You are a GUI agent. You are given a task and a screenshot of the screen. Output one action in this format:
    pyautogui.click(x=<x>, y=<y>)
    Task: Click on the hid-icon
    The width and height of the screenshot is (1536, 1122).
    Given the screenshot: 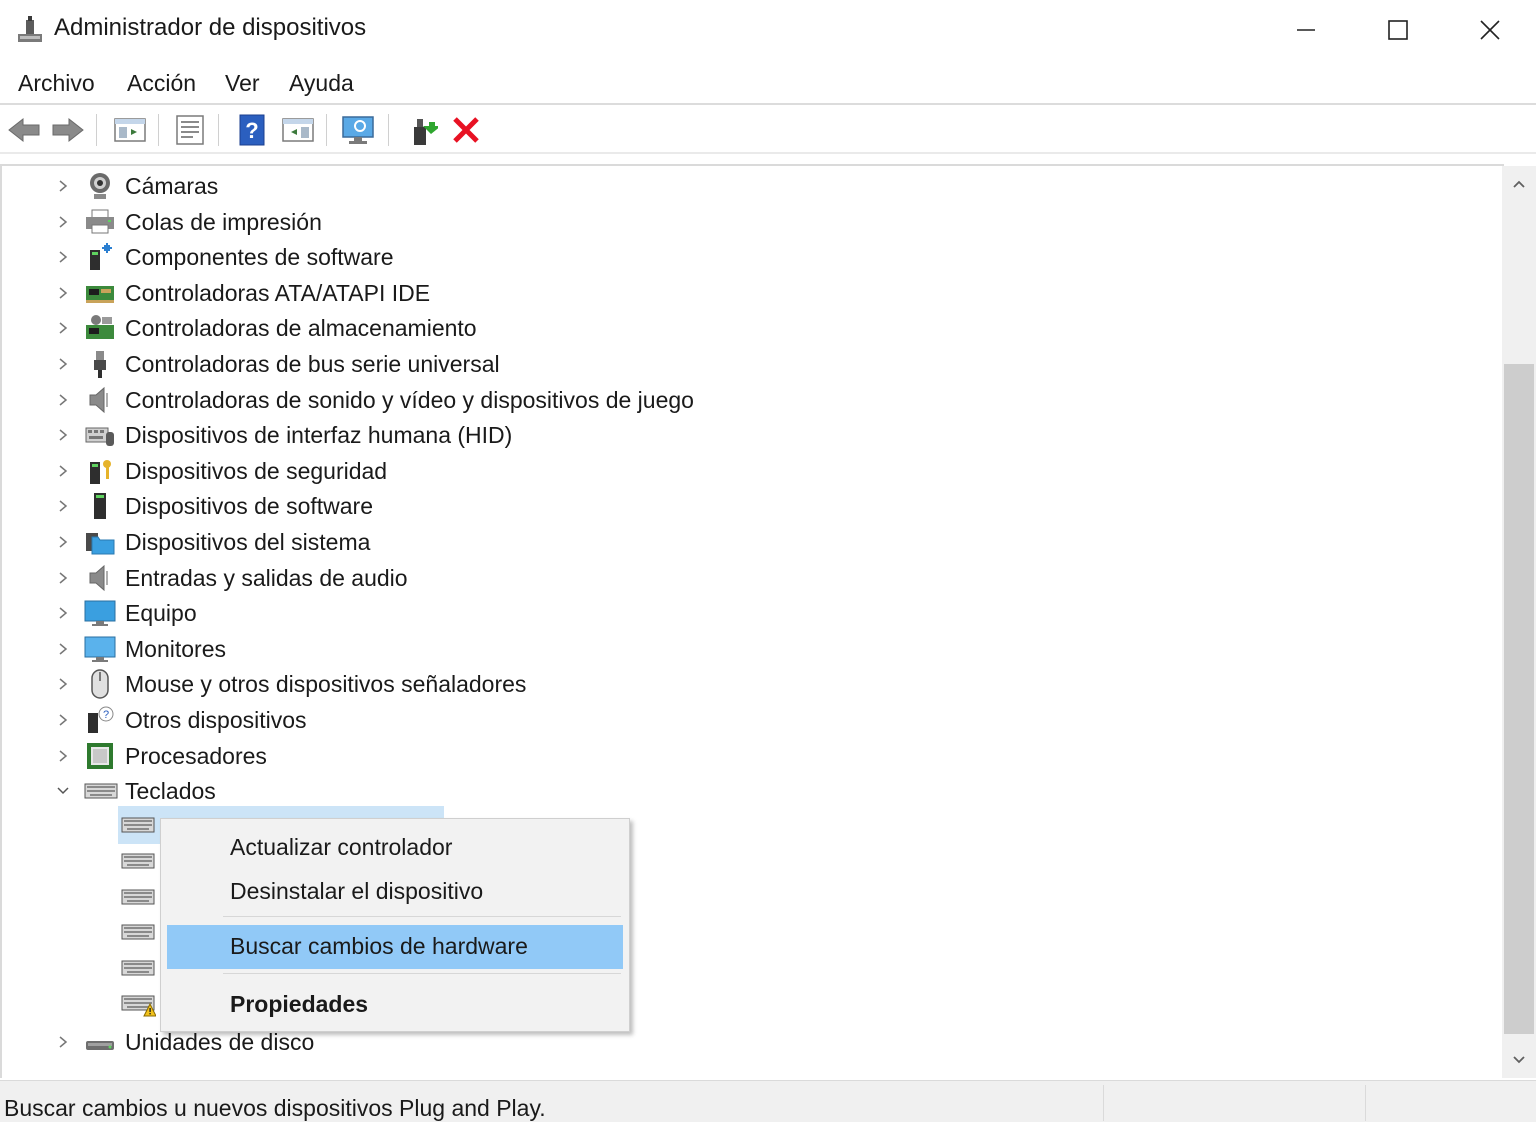 What is the action you would take?
    pyautogui.click(x=100, y=435)
    